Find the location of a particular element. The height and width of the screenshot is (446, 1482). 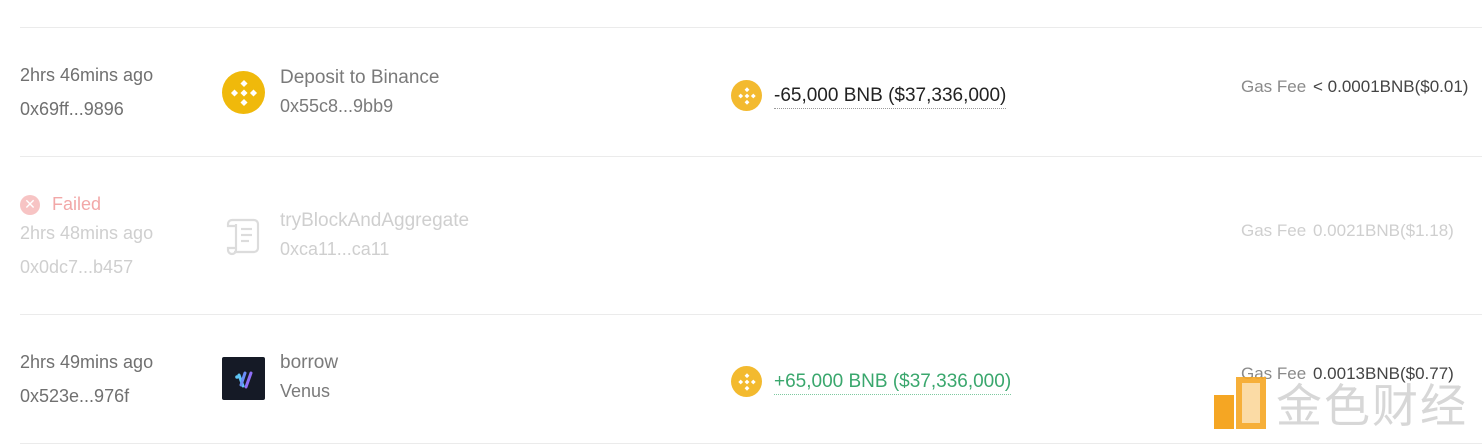

binance-logo-icon is located at coordinates (243, 92).